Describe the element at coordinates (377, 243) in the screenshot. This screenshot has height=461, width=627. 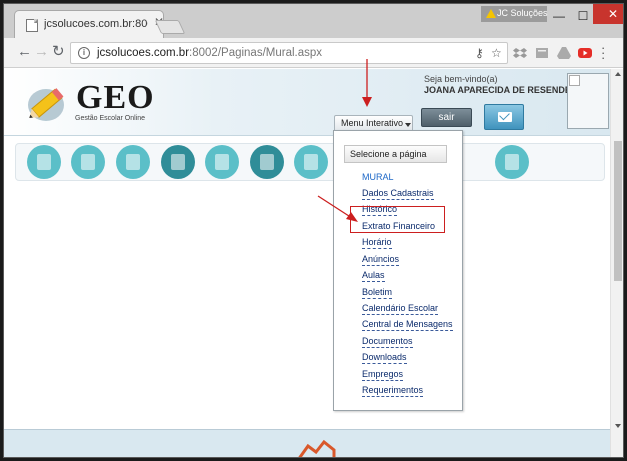
I see `menu-item-horario: Horário` at that location.